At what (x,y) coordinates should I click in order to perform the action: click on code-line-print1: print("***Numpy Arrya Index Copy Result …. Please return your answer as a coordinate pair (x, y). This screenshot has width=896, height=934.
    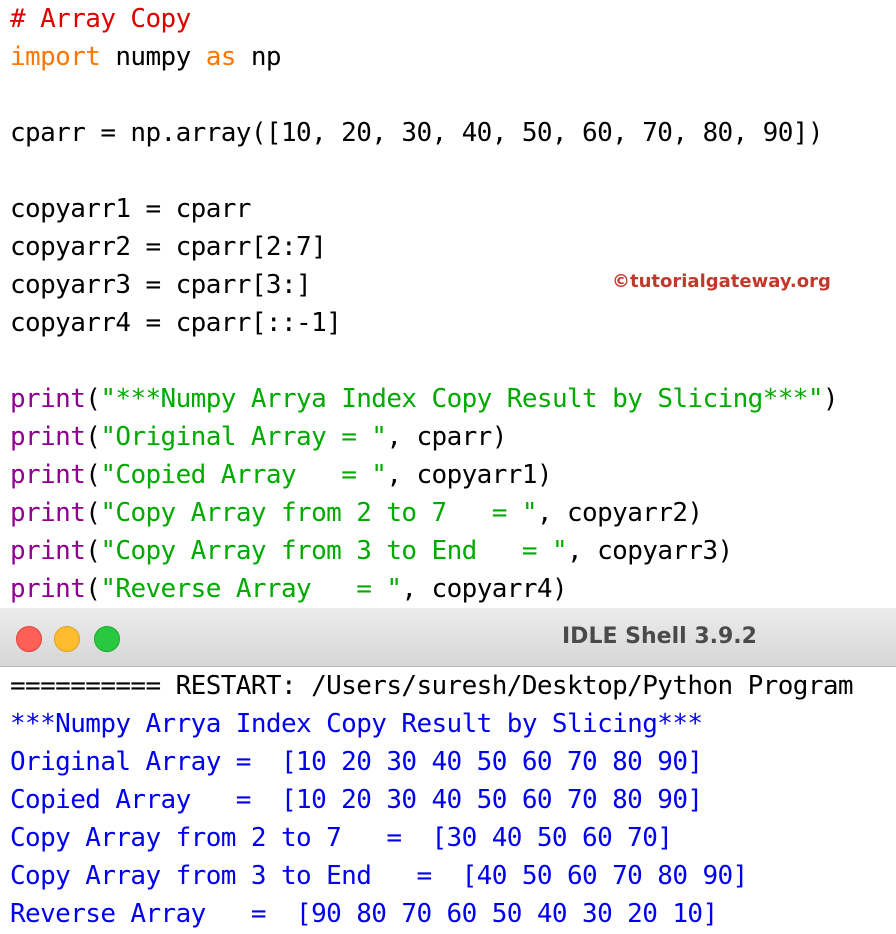
    Looking at the image, I should click on (424, 399).